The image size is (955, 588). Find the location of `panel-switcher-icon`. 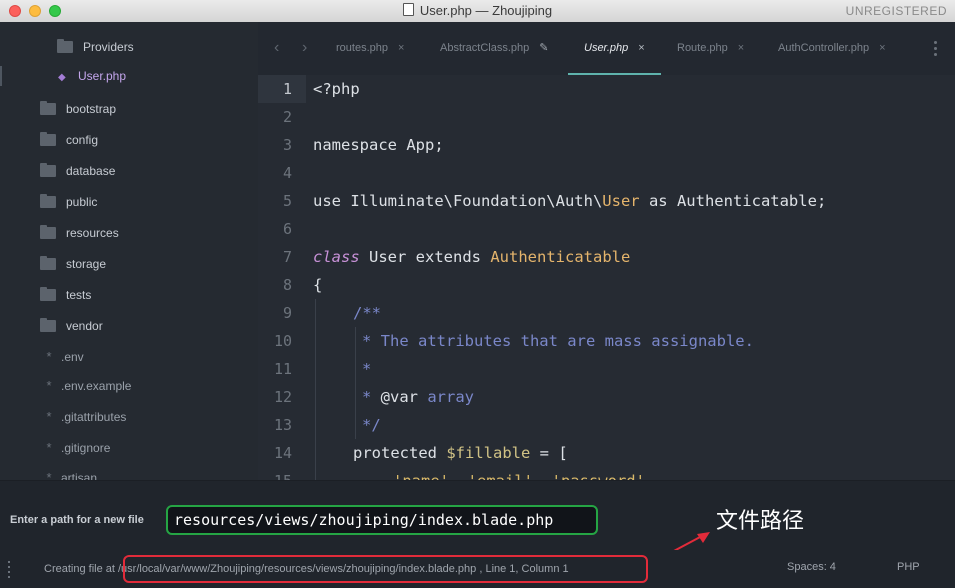

panel-switcher-icon is located at coordinates (9, 571).